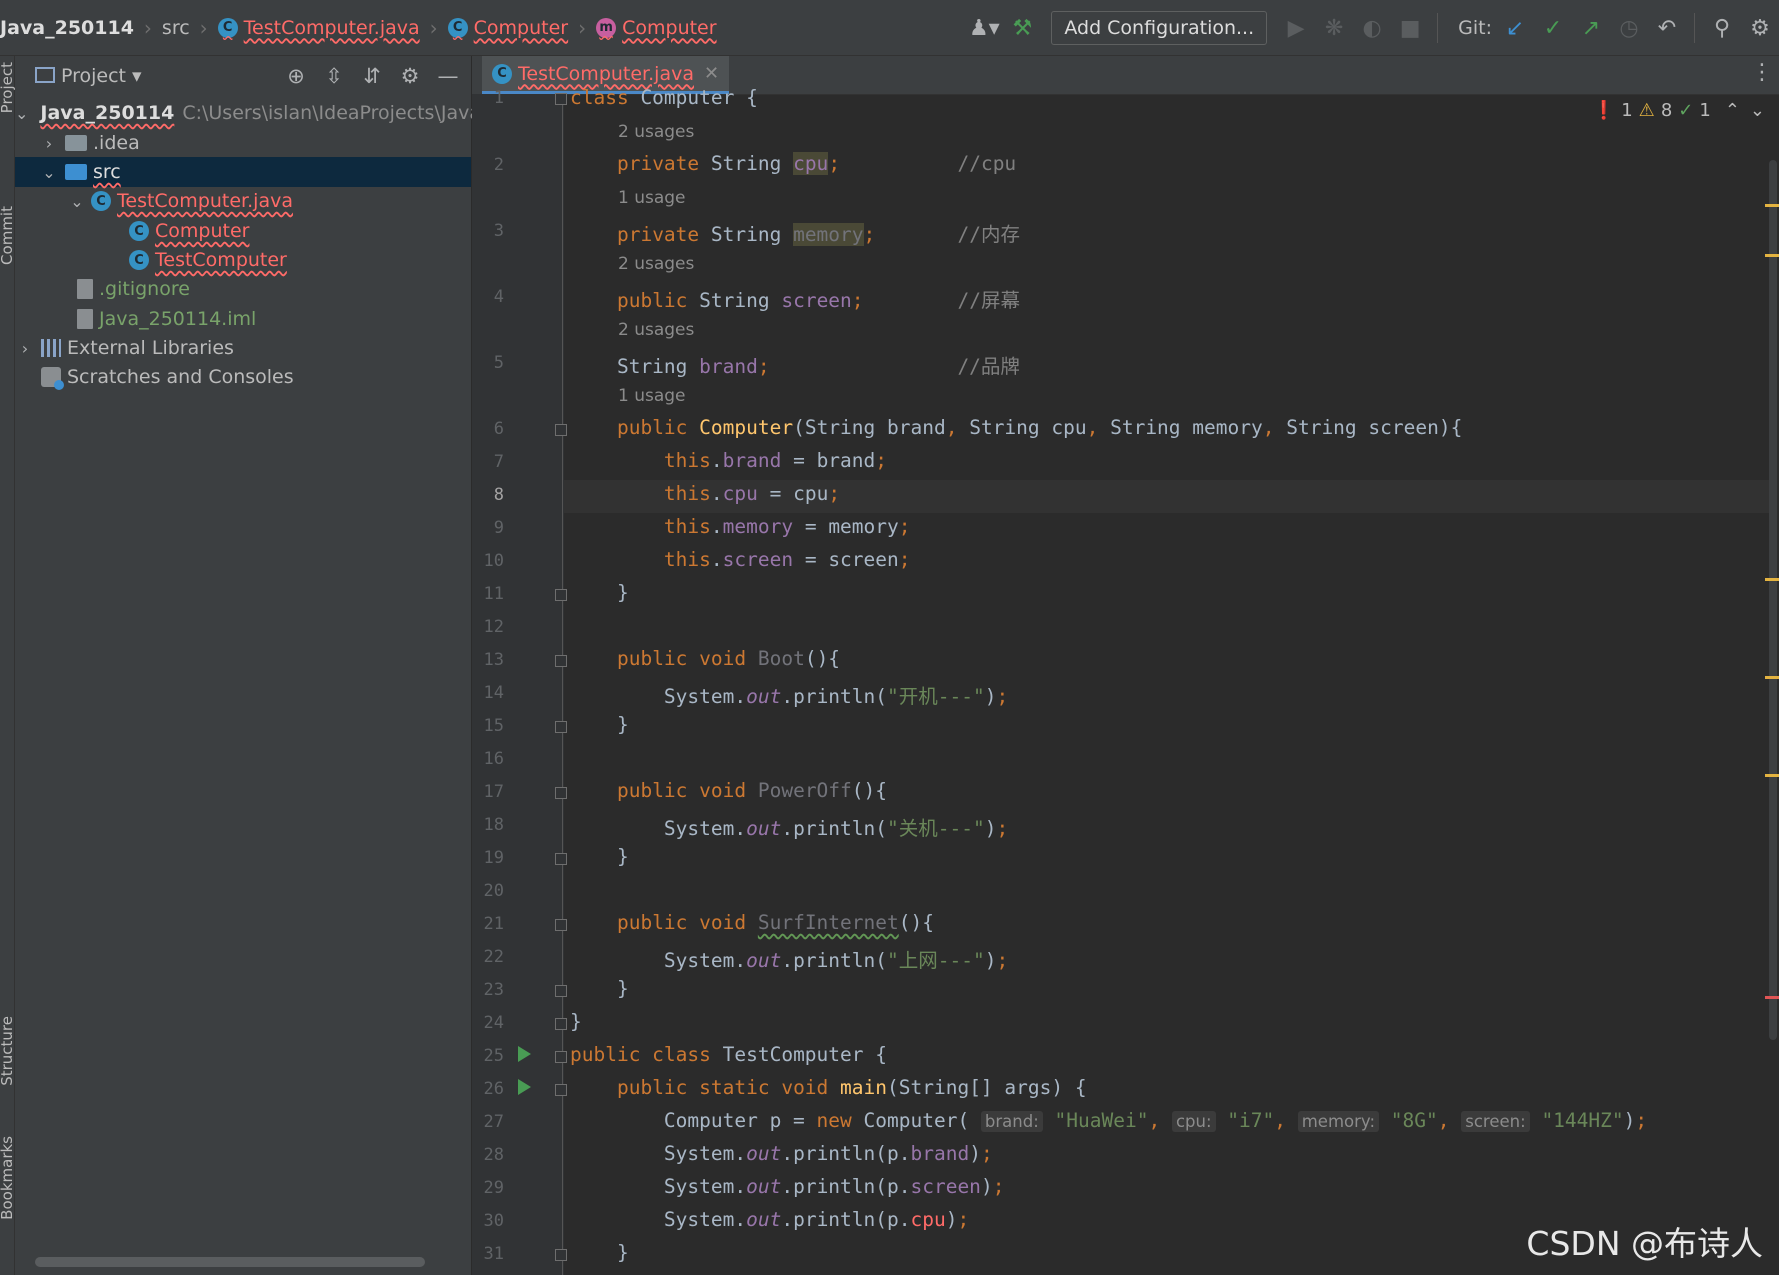 The height and width of the screenshot is (1275, 1779). I want to click on method-icon: m, so click(606, 27).